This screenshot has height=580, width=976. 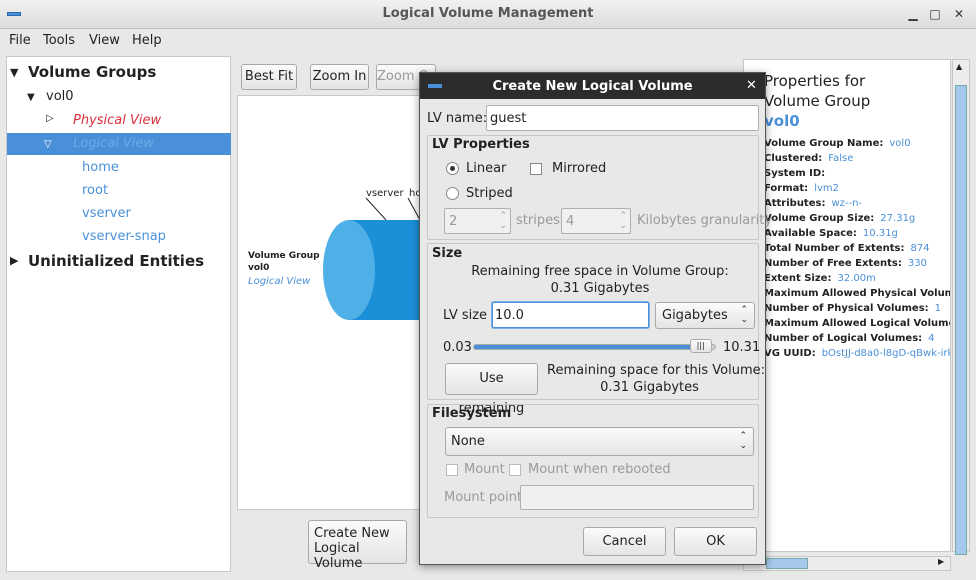 I want to click on prop-value: 10.31g, so click(x=880, y=233).